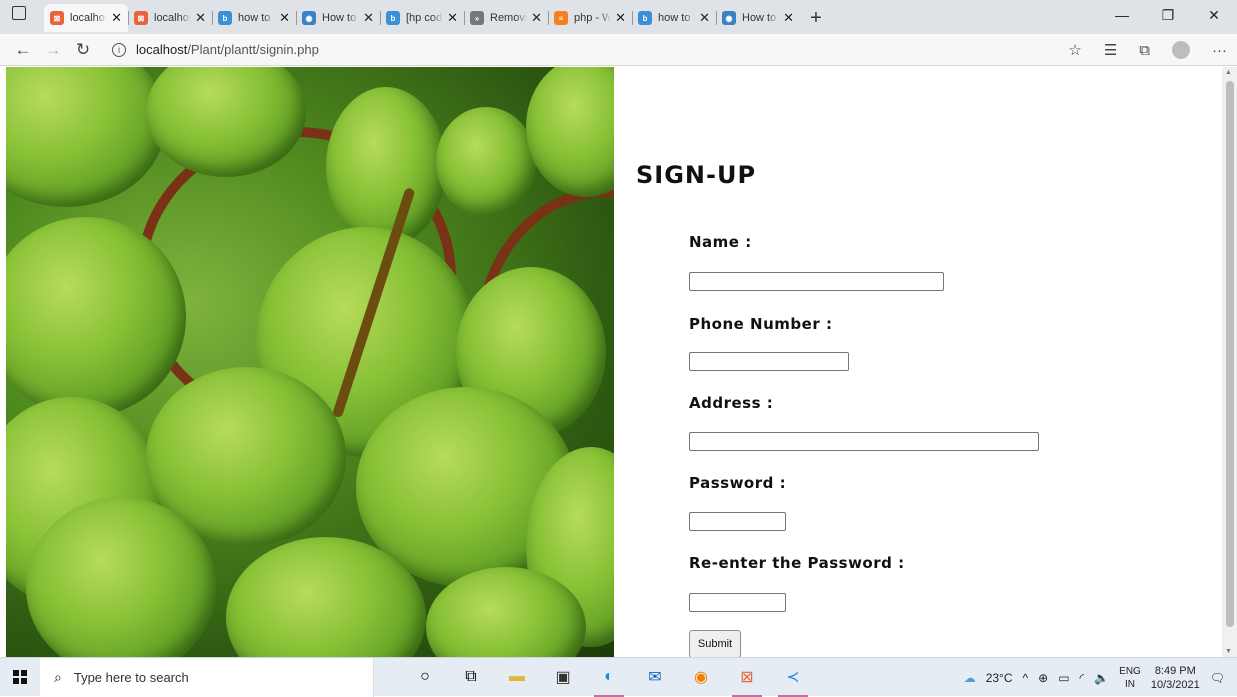 The height and width of the screenshot is (697, 1237). What do you see at coordinates (23, 50) in the screenshot?
I see `back-icon: ←` at bounding box center [23, 50].